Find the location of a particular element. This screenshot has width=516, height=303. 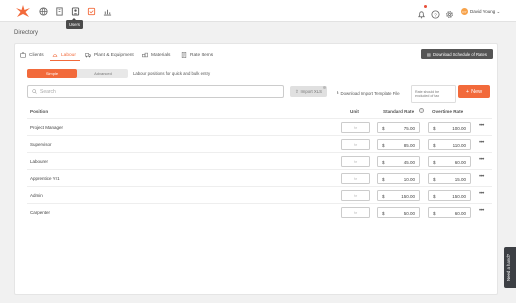

active-tab-indicator is located at coordinates (65, 60).